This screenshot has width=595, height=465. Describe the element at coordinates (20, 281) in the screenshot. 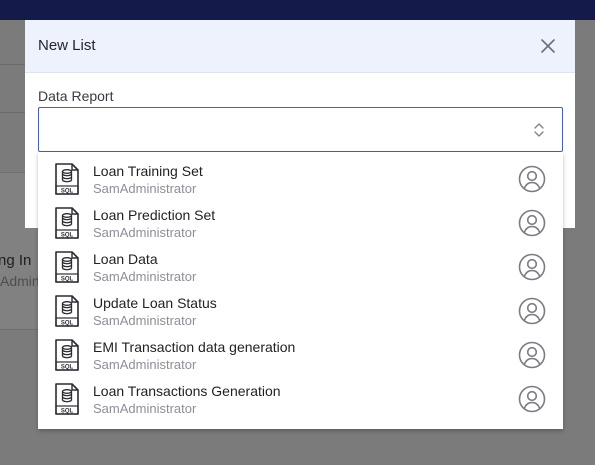

I see `background-card-subtitle: Admin` at that location.